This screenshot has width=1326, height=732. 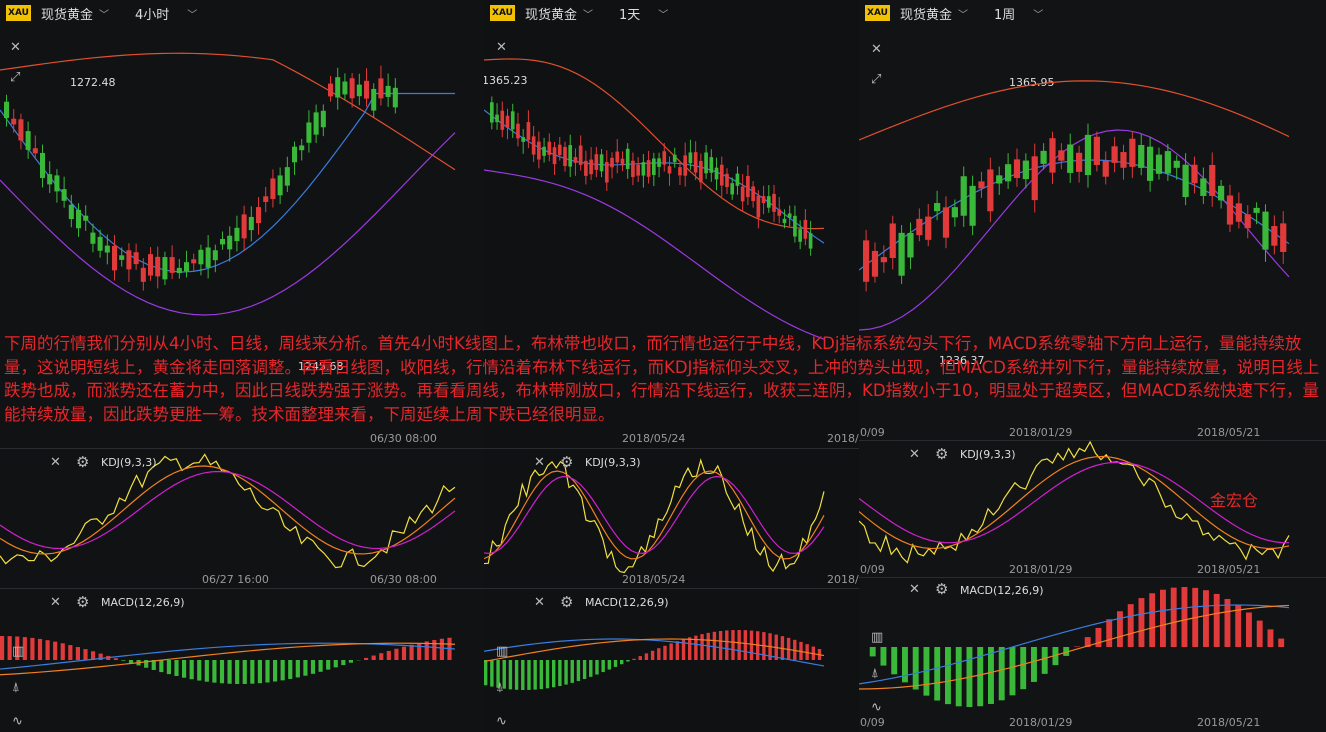 I want to click on date-label: 2018/05/21, so click(x=1229, y=432).